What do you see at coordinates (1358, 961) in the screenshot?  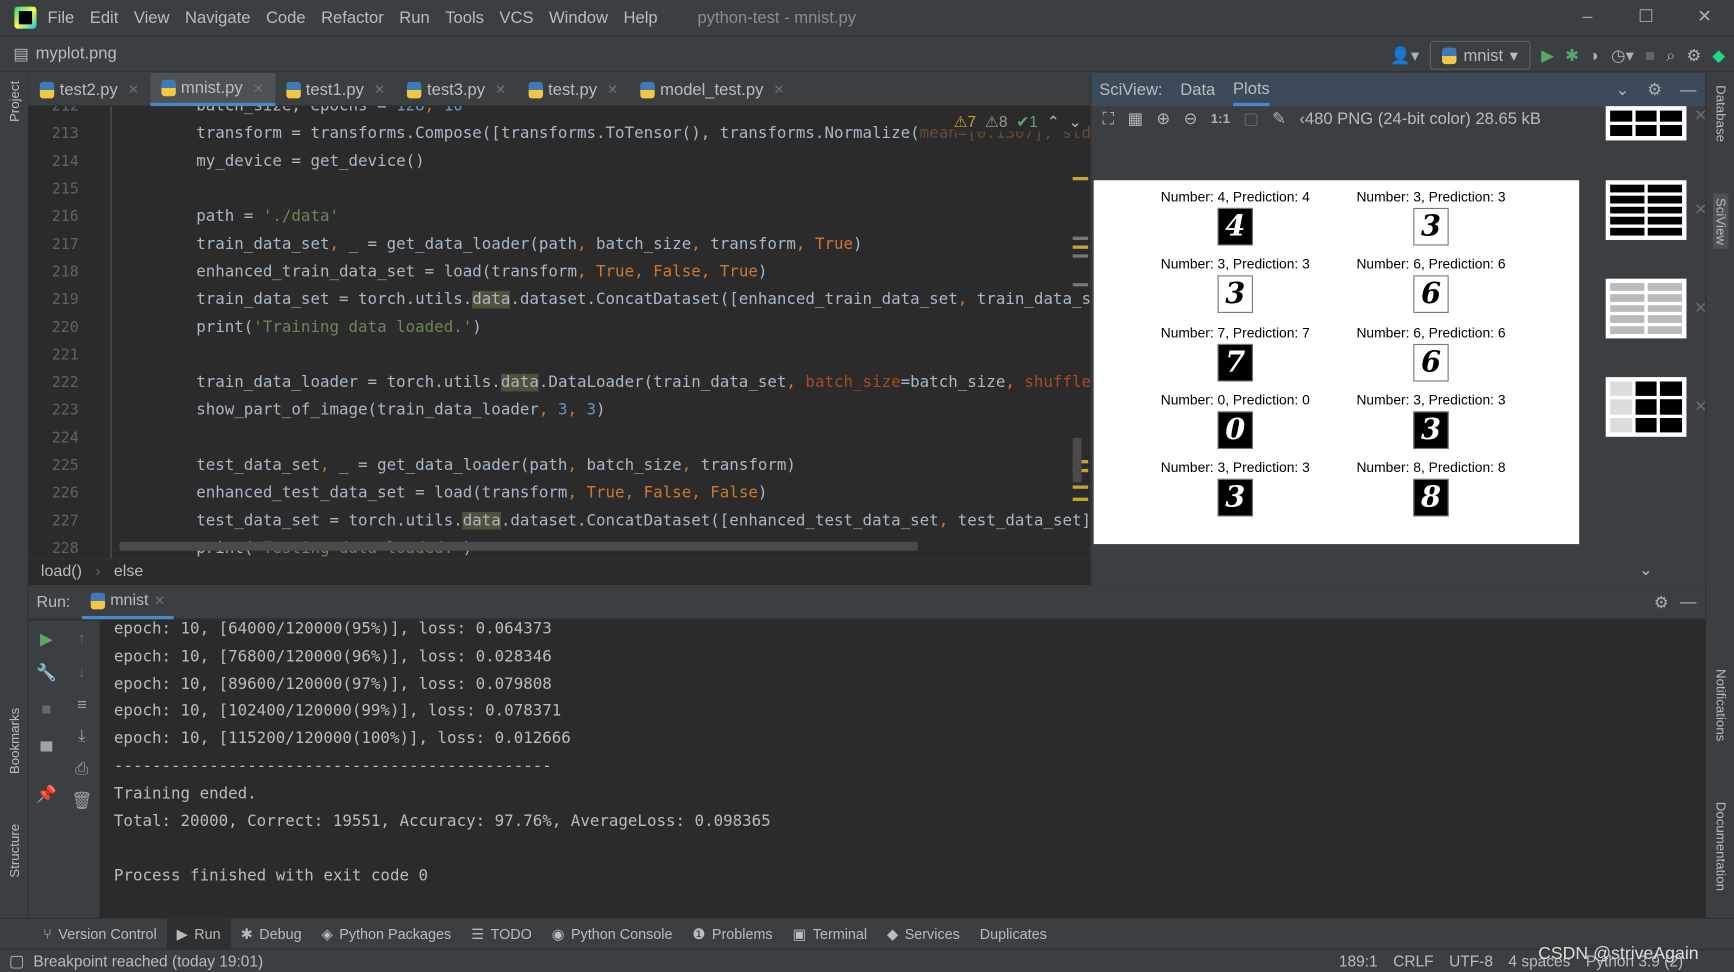 I see `caret-position: 189:1` at bounding box center [1358, 961].